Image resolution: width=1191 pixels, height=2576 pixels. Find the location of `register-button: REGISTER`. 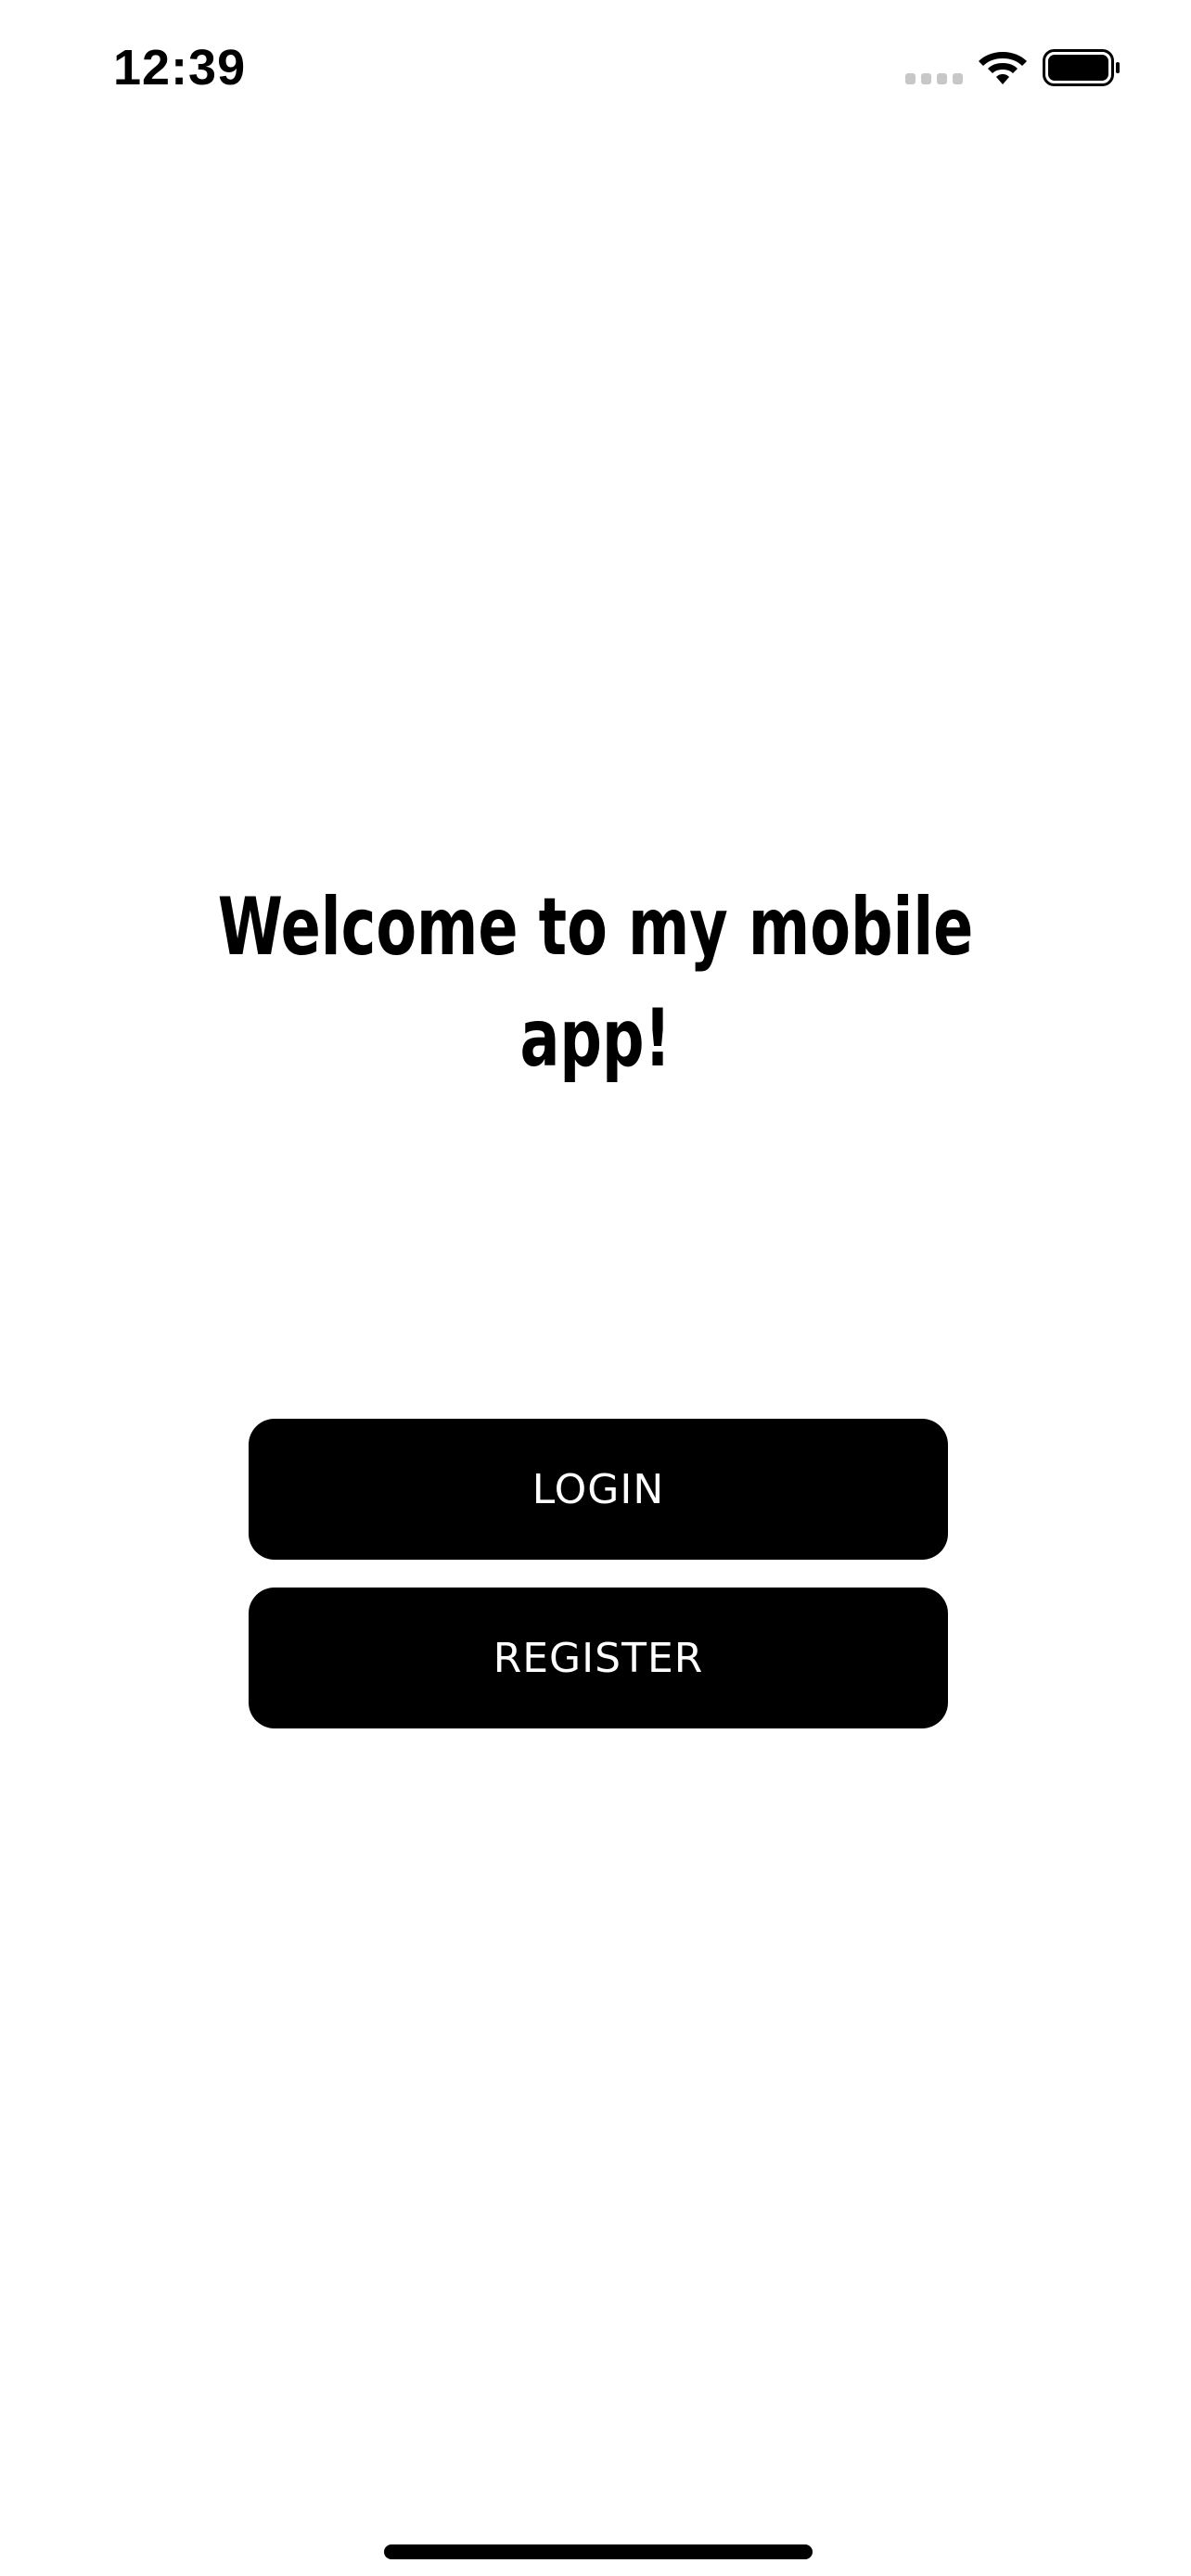

register-button: REGISTER is located at coordinates (598, 1658).